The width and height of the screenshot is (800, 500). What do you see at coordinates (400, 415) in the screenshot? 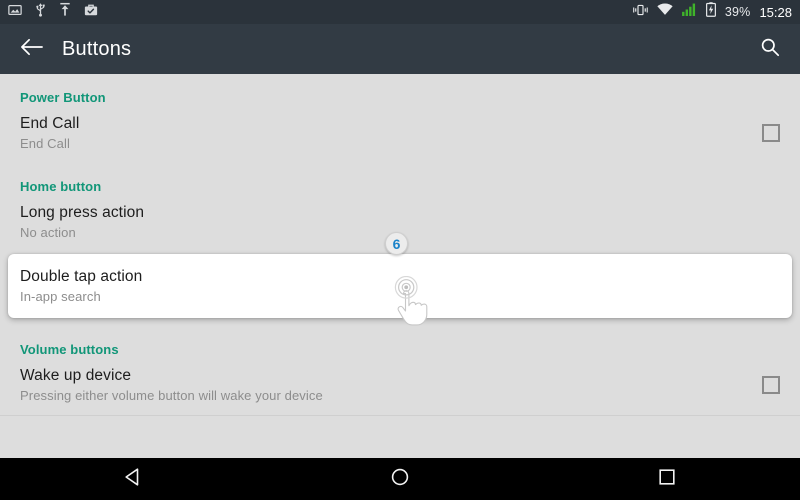
I see `list-divider` at bounding box center [400, 415].